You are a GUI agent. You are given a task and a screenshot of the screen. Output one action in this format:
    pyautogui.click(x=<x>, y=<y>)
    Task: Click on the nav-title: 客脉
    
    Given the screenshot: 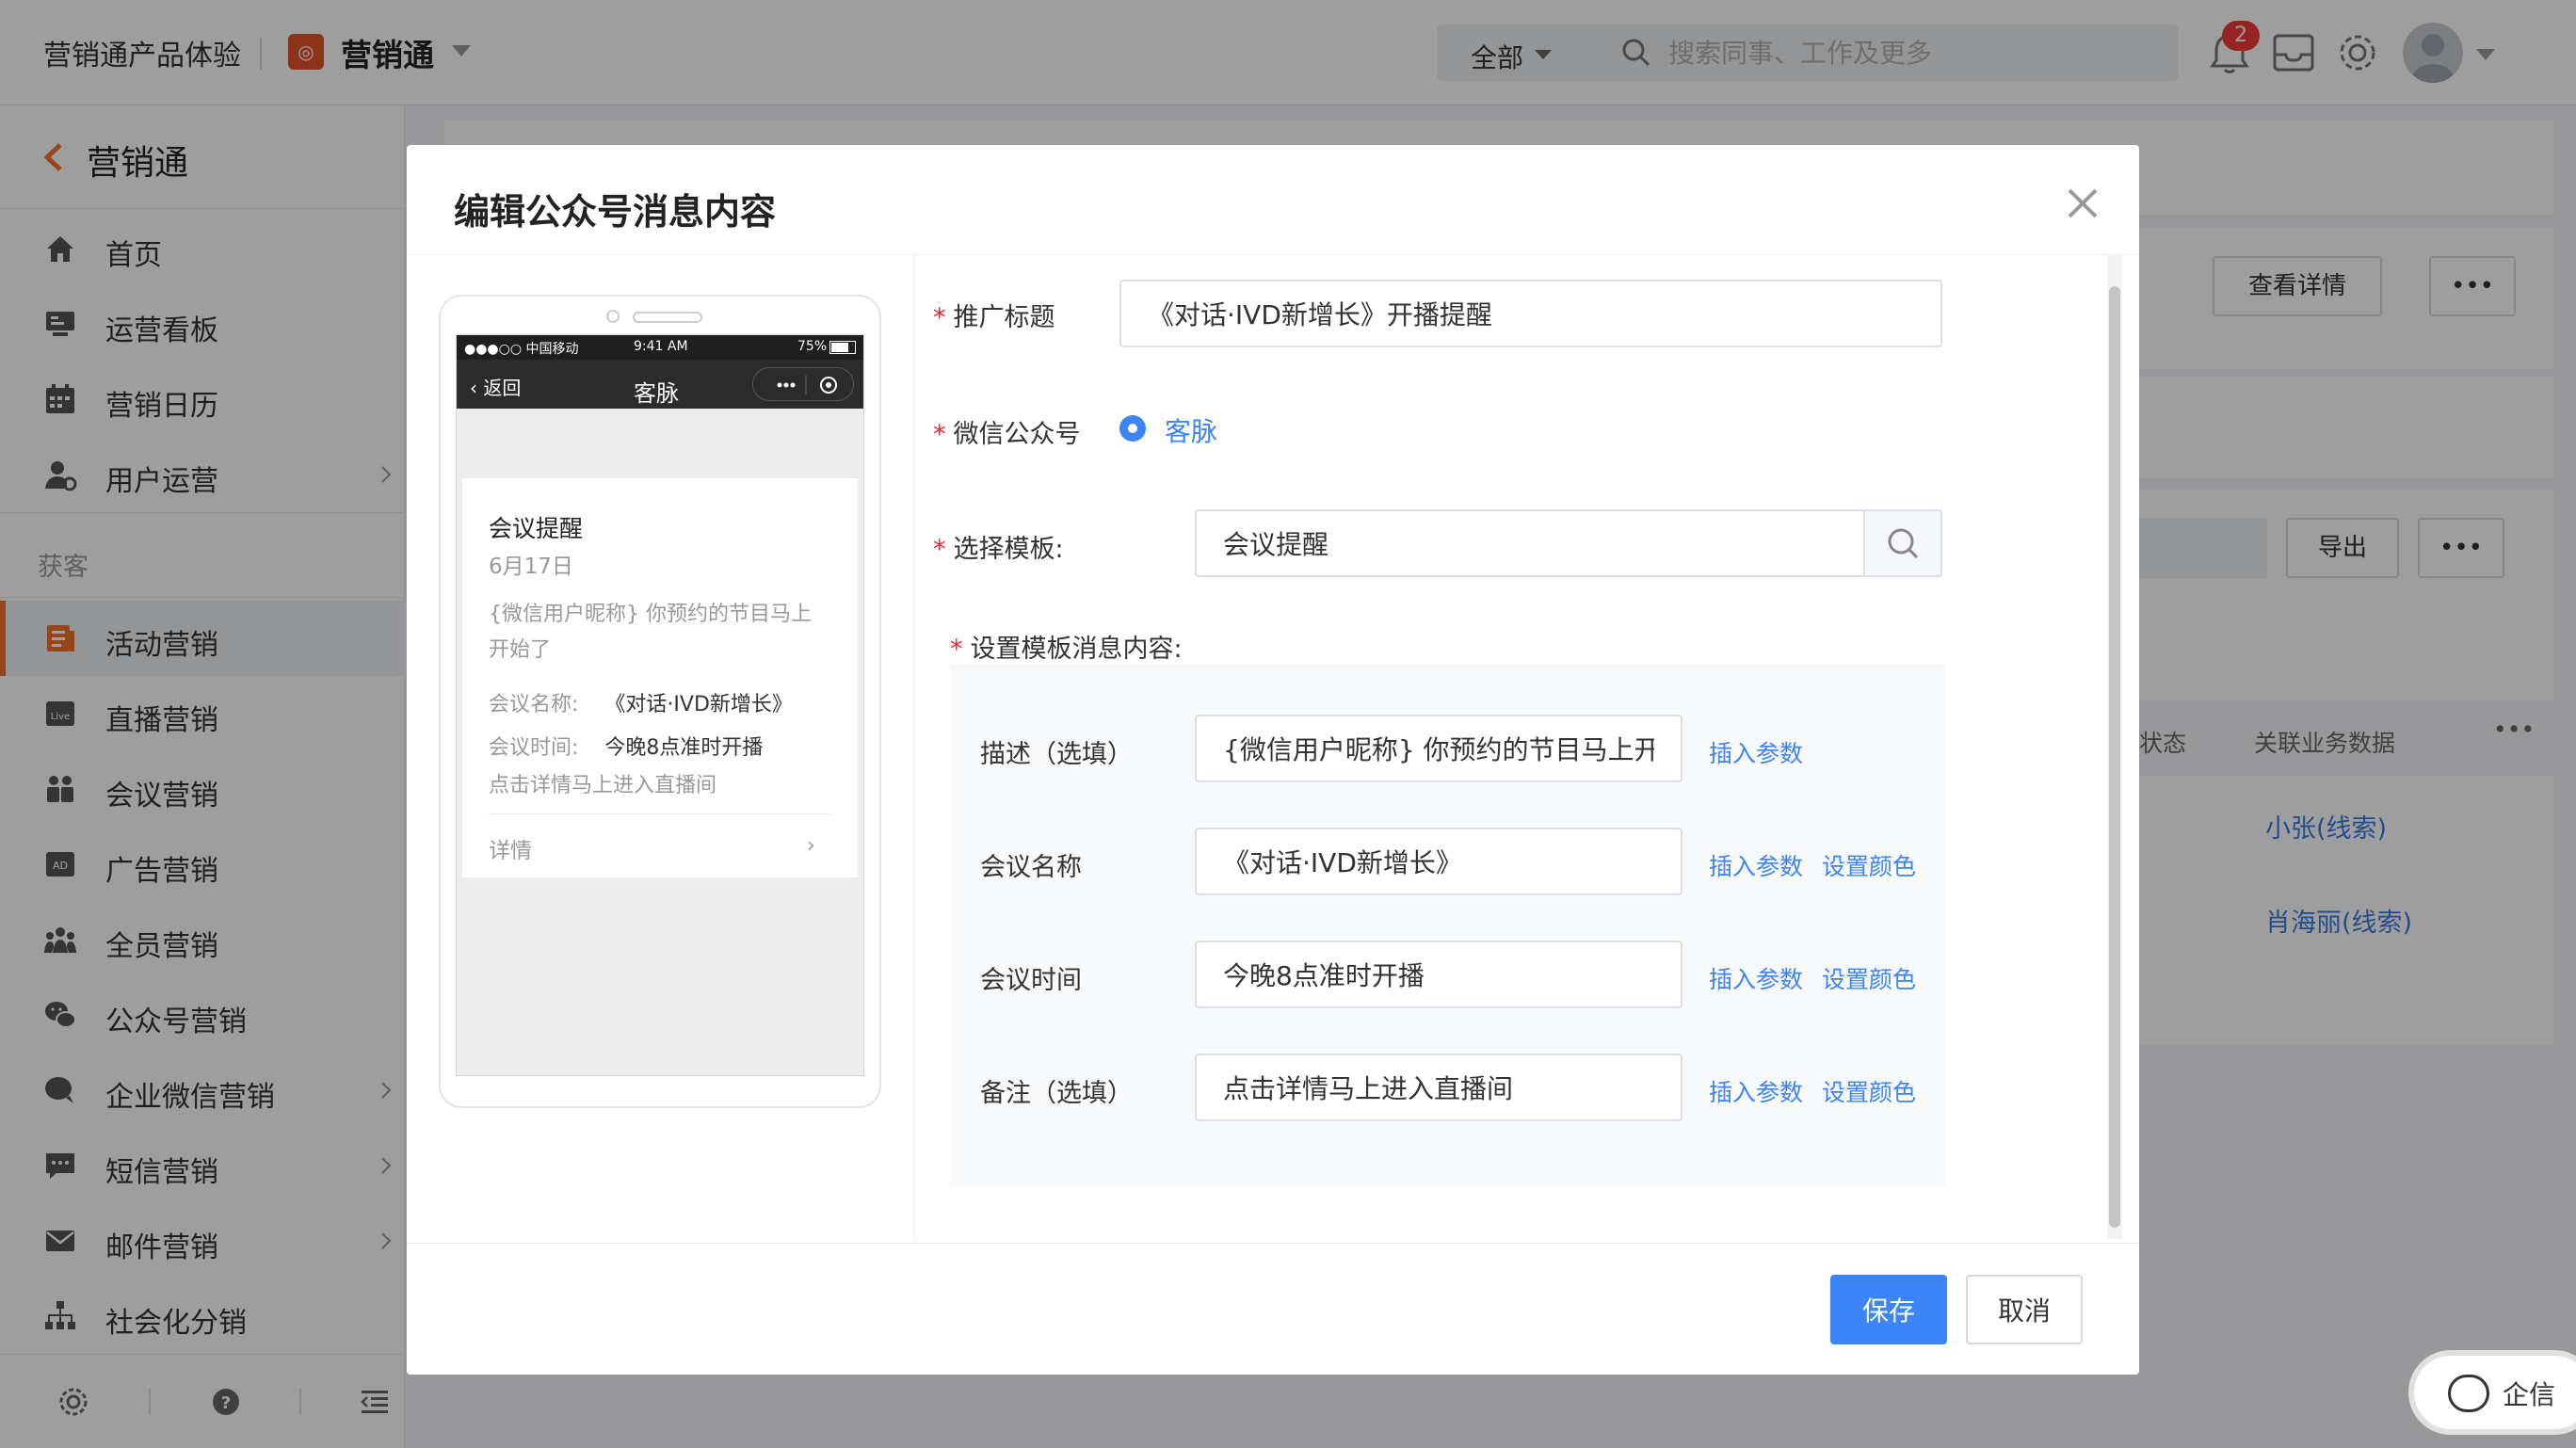 What is the action you would take?
    pyautogui.click(x=656, y=393)
    